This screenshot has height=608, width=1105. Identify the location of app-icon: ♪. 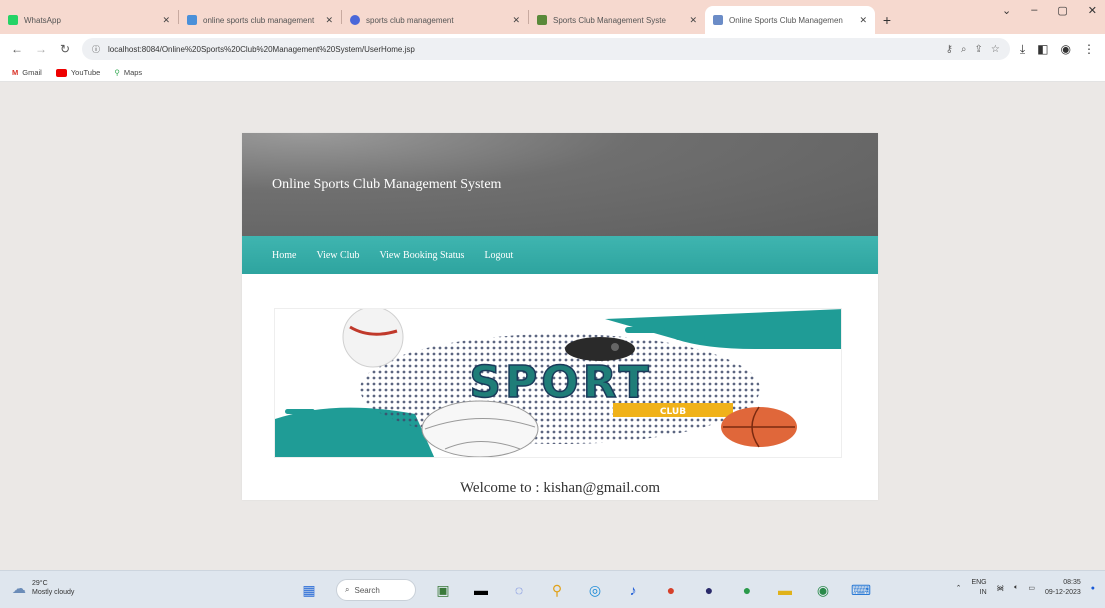
(633, 590).